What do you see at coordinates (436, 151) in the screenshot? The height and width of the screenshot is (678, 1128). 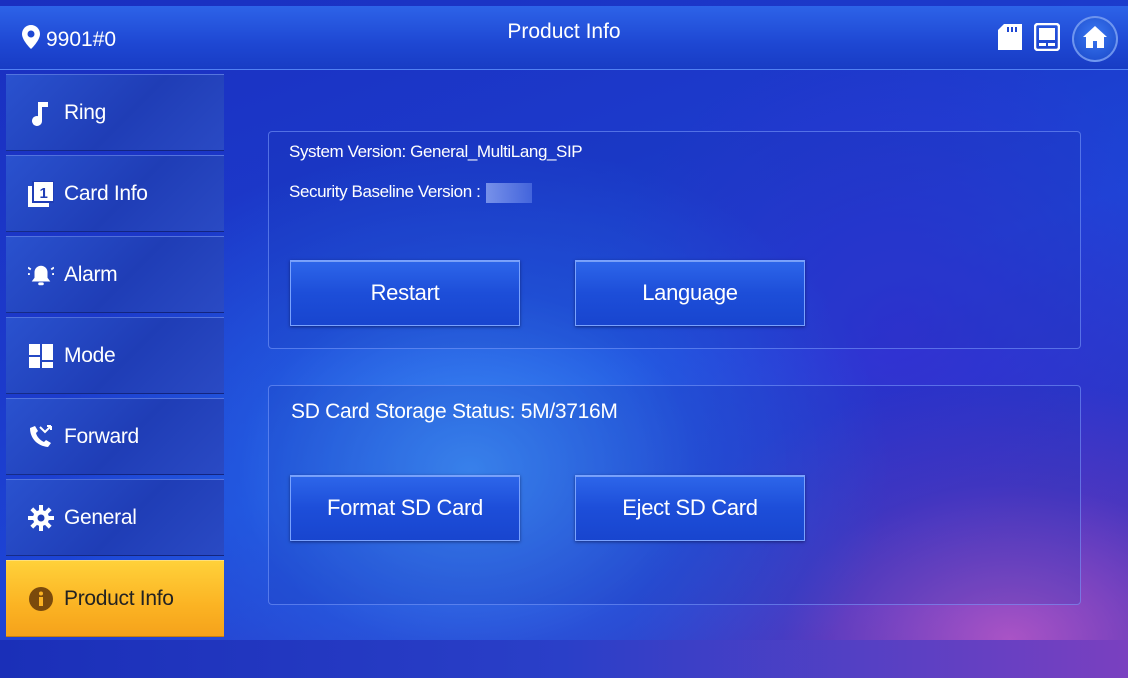 I see `system-version-text: System Version: General_MultiLang_SIP` at bounding box center [436, 151].